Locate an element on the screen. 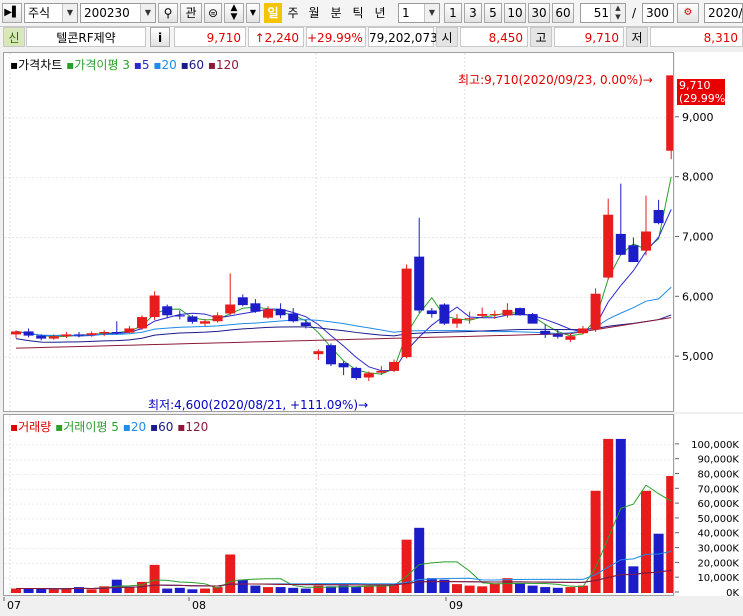  price-legend-title: 가격차트 is located at coordinates (40, 65).